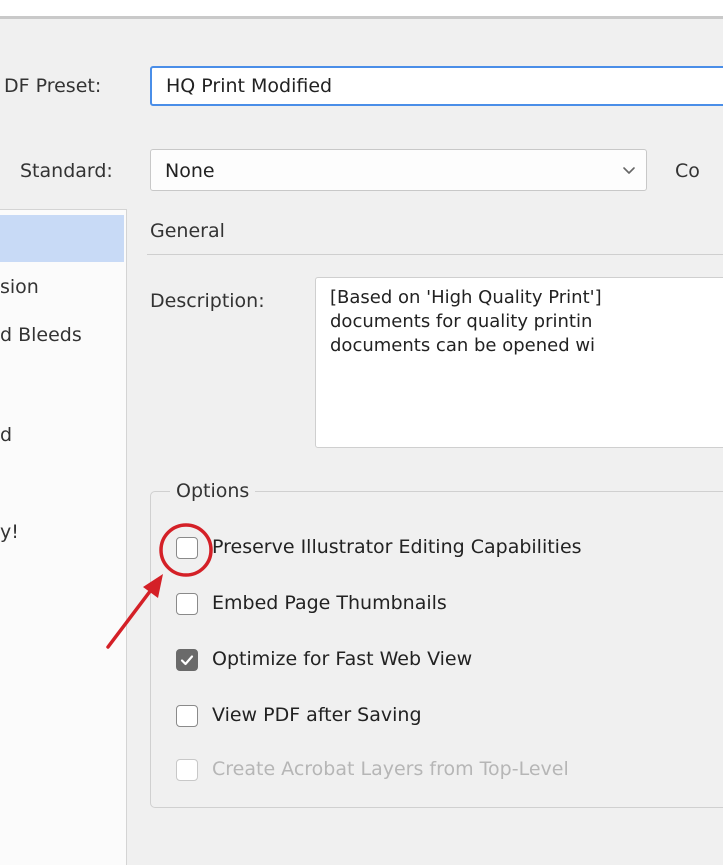  What do you see at coordinates (190, 171) in the screenshot?
I see `standard-selected-value: None` at bounding box center [190, 171].